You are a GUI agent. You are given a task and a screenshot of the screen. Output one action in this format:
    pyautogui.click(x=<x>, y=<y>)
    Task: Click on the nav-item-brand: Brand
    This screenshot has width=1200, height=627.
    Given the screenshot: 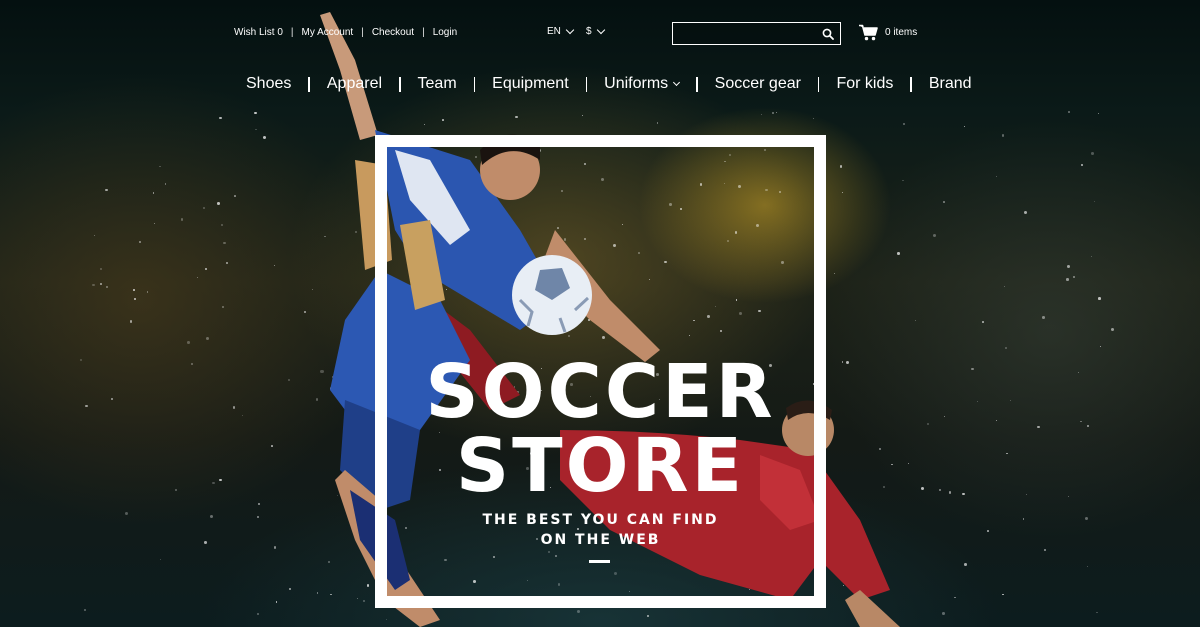 What is the action you would take?
    pyautogui.click(x=950, y=84)
    